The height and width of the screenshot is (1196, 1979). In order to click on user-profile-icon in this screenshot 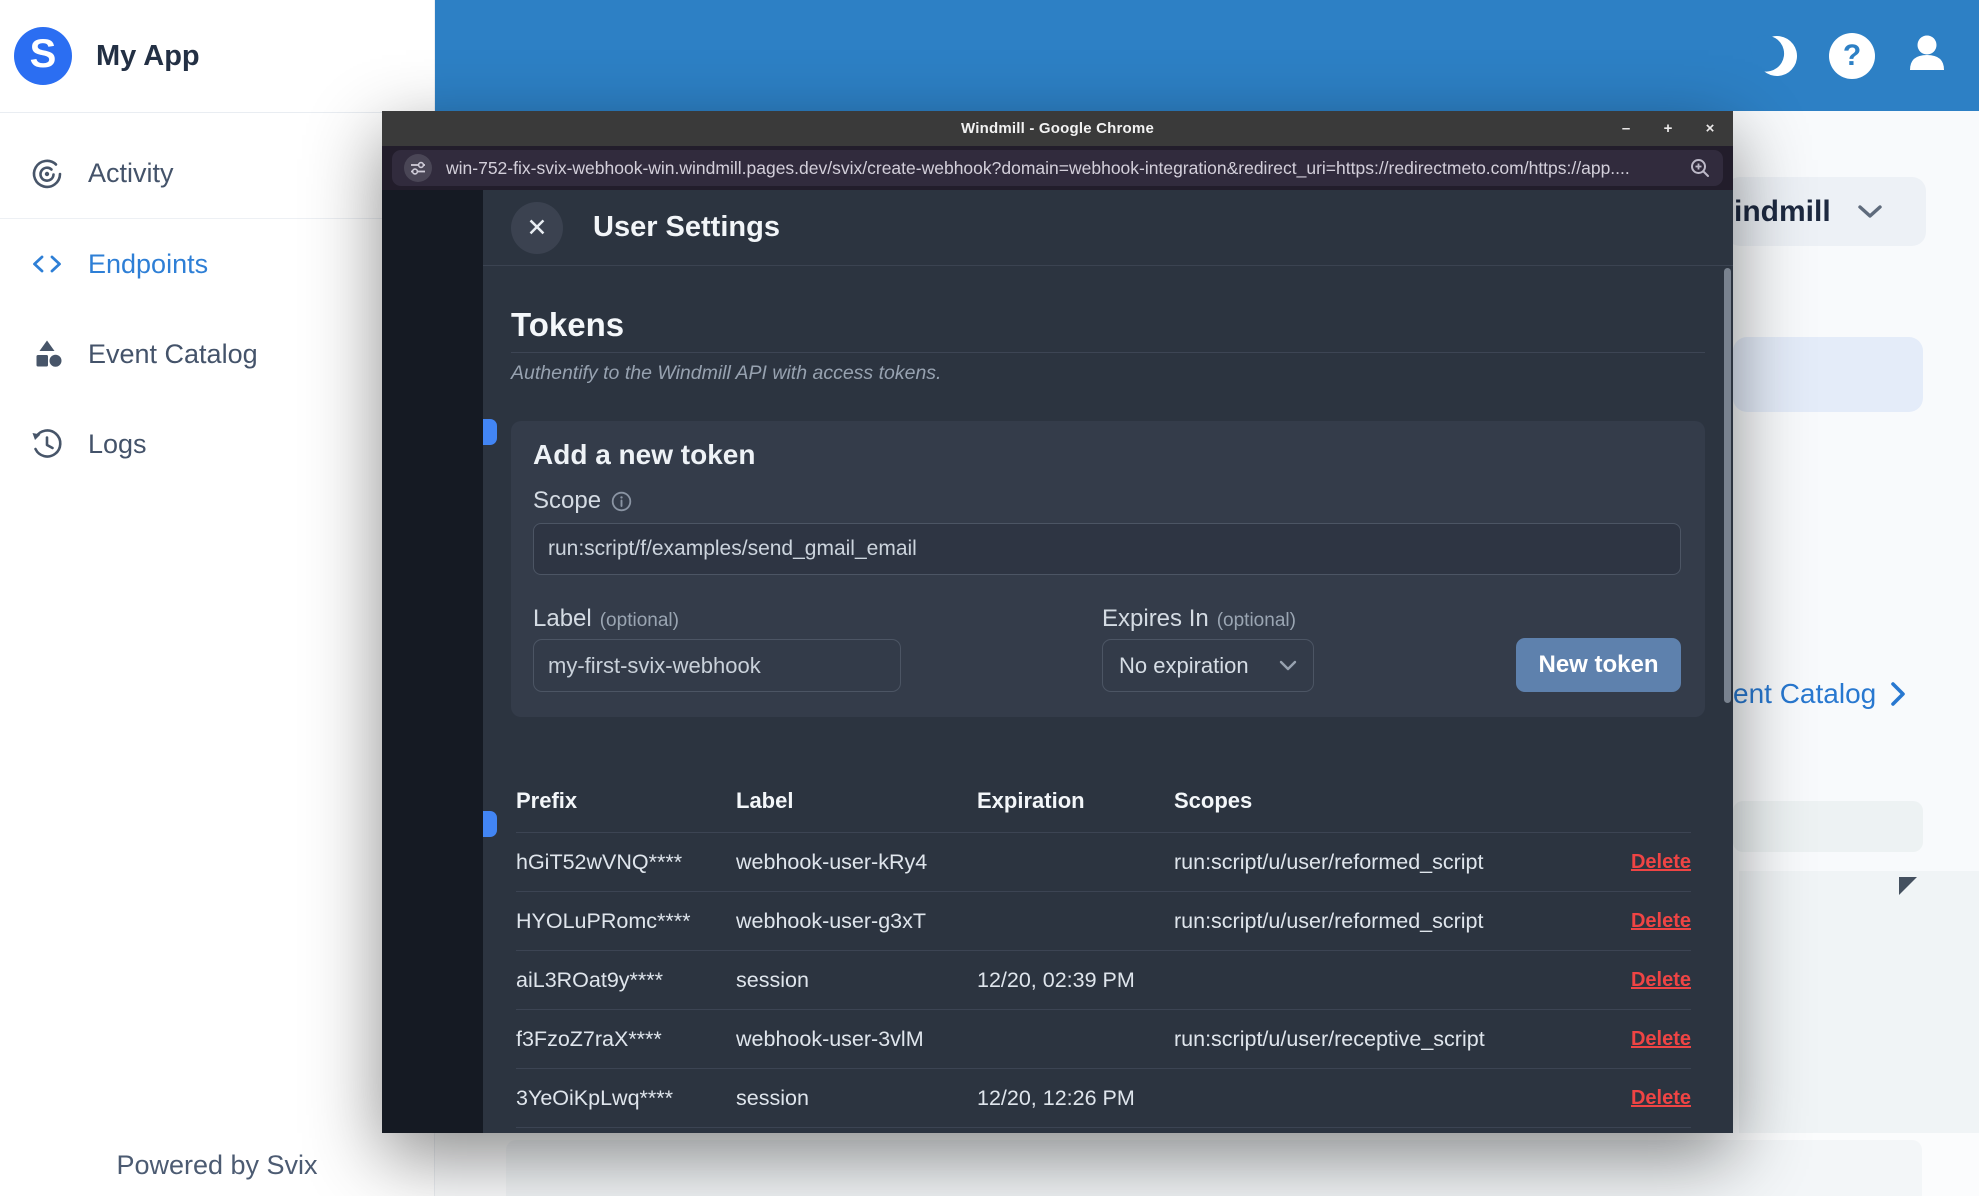, I will do `click(1927, 55)`.